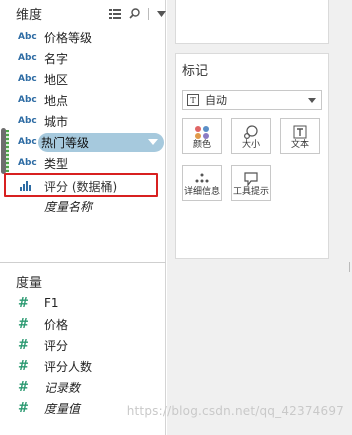  Describe the element at coordinates (195, 71) in the screenshot. I see `marks-title: 标记` at that location.